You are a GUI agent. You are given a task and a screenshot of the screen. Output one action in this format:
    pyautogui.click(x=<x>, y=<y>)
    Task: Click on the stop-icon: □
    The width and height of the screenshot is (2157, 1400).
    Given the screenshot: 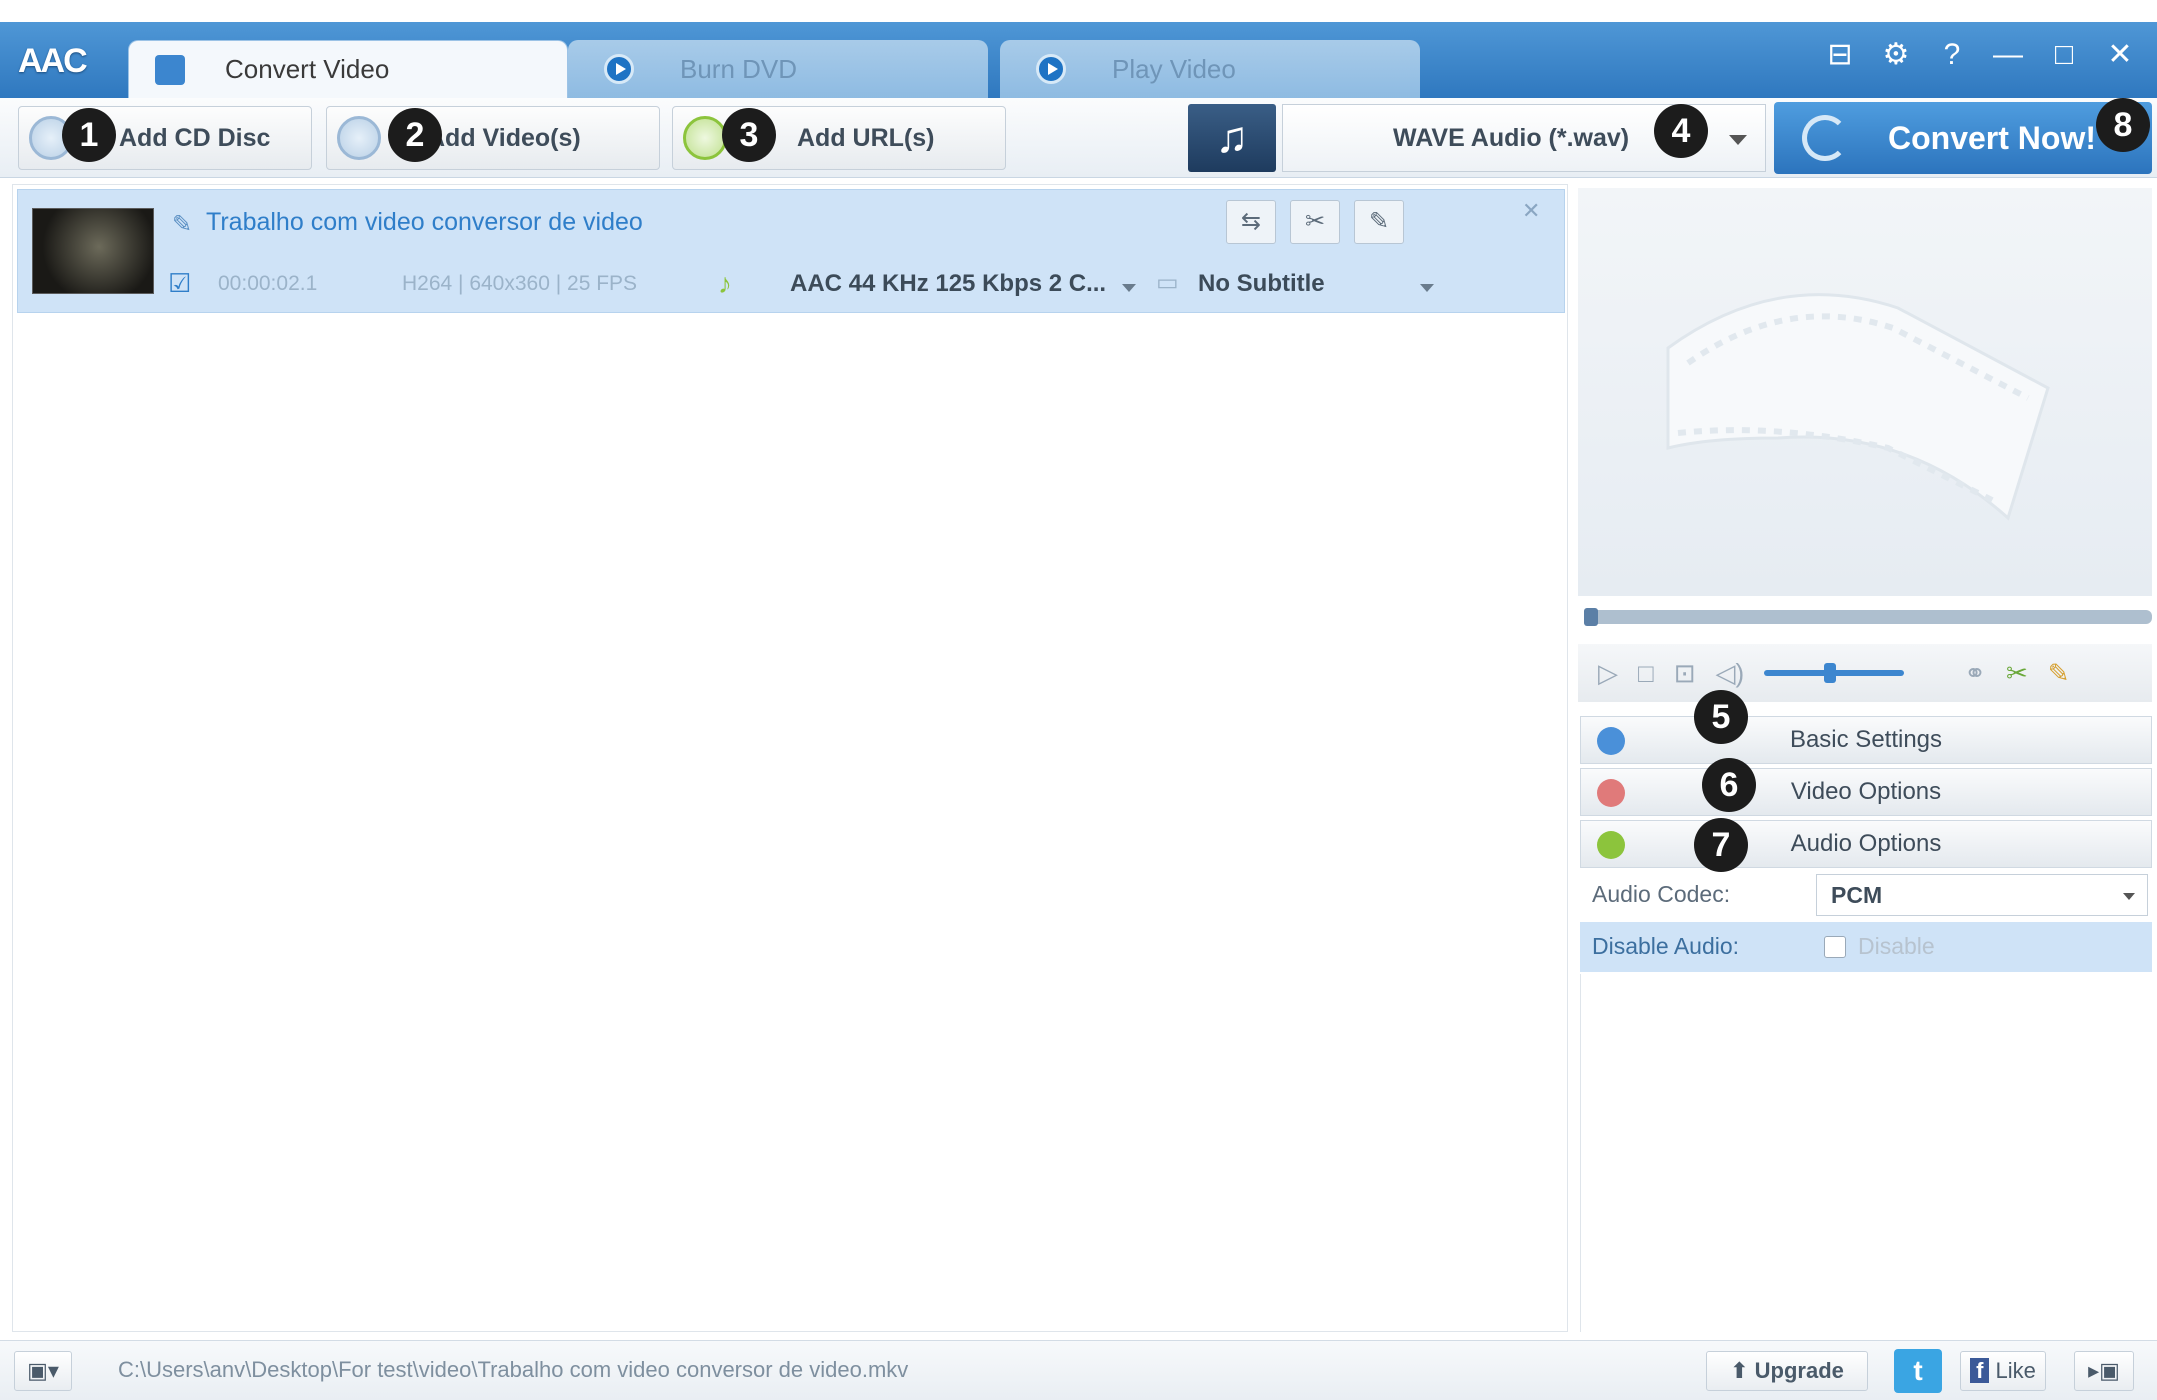 What is the action you would take?
    pyautogui.click(x=1646, y=673)
    